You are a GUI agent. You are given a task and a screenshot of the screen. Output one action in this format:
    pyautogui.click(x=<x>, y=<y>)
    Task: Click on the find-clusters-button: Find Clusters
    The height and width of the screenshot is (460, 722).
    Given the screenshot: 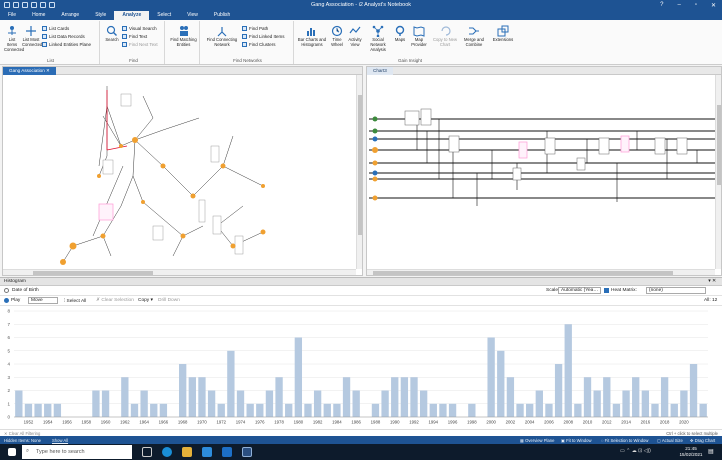 What is the action you would take?
    pyautogui.click(x=259, y=44)
    